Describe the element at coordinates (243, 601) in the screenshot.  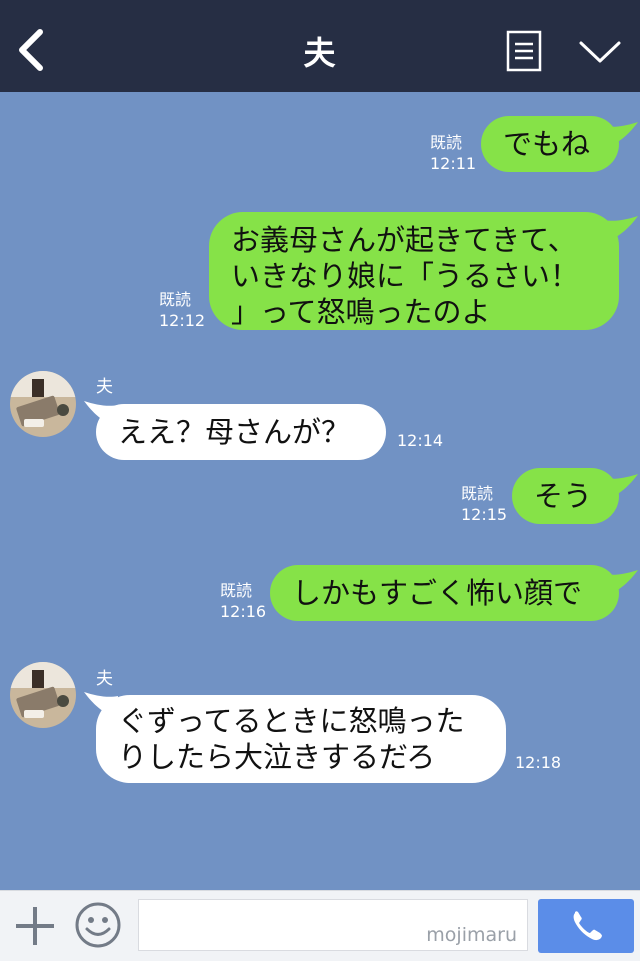
I see `message-meta: 既読 12:16` at that location.